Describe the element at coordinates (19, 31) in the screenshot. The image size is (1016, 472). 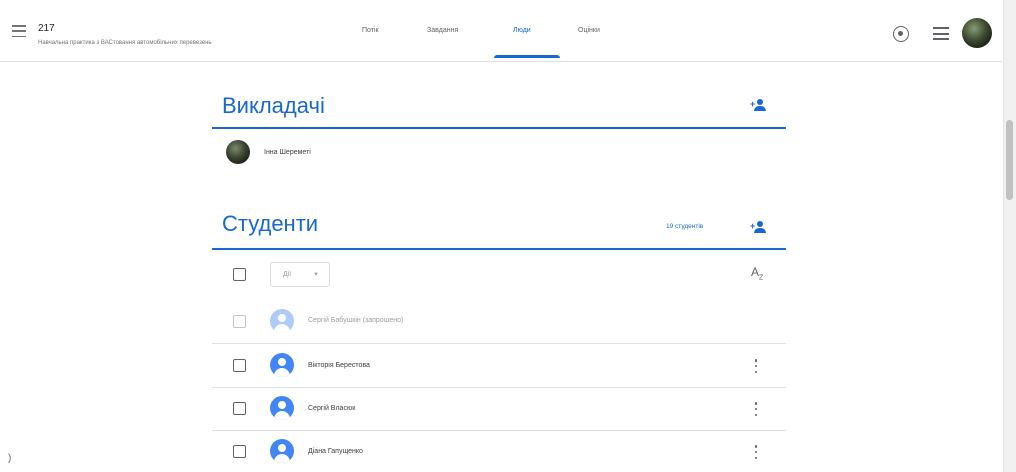
I see `main-menu-icon` at that location.